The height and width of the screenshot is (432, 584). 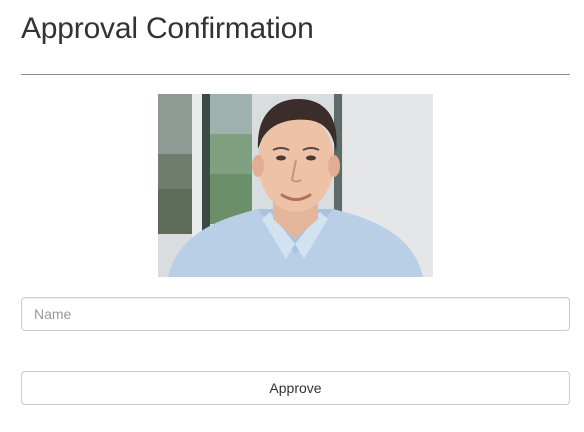 I want to click on name-input, so click(x=295, y=314).